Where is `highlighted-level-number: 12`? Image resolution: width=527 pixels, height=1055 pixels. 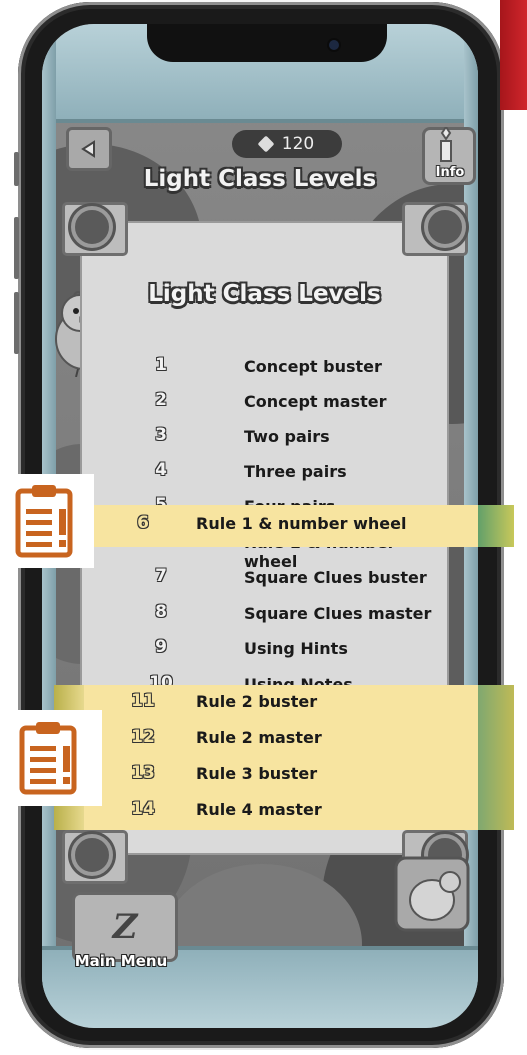
highlighted-level-number: 12 is located at coordinates (143, 737).